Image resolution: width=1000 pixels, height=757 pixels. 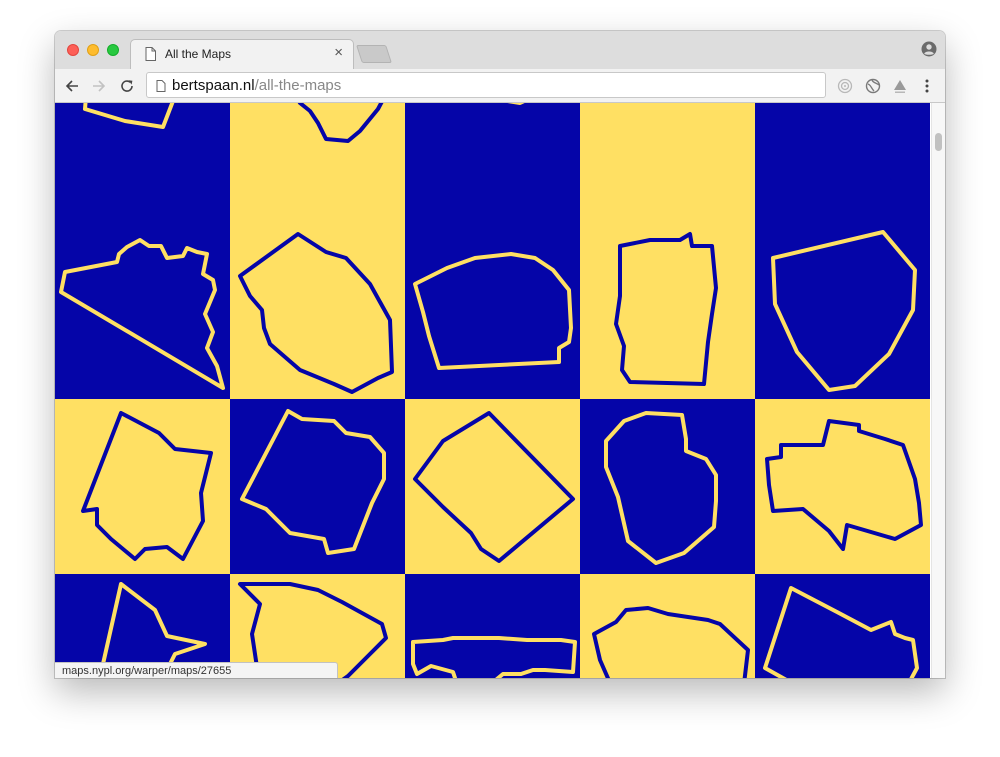 What do you see at coordinates (127, 86) in the screenshot?
I see `reload-icon` at bounding box center [127, 86].